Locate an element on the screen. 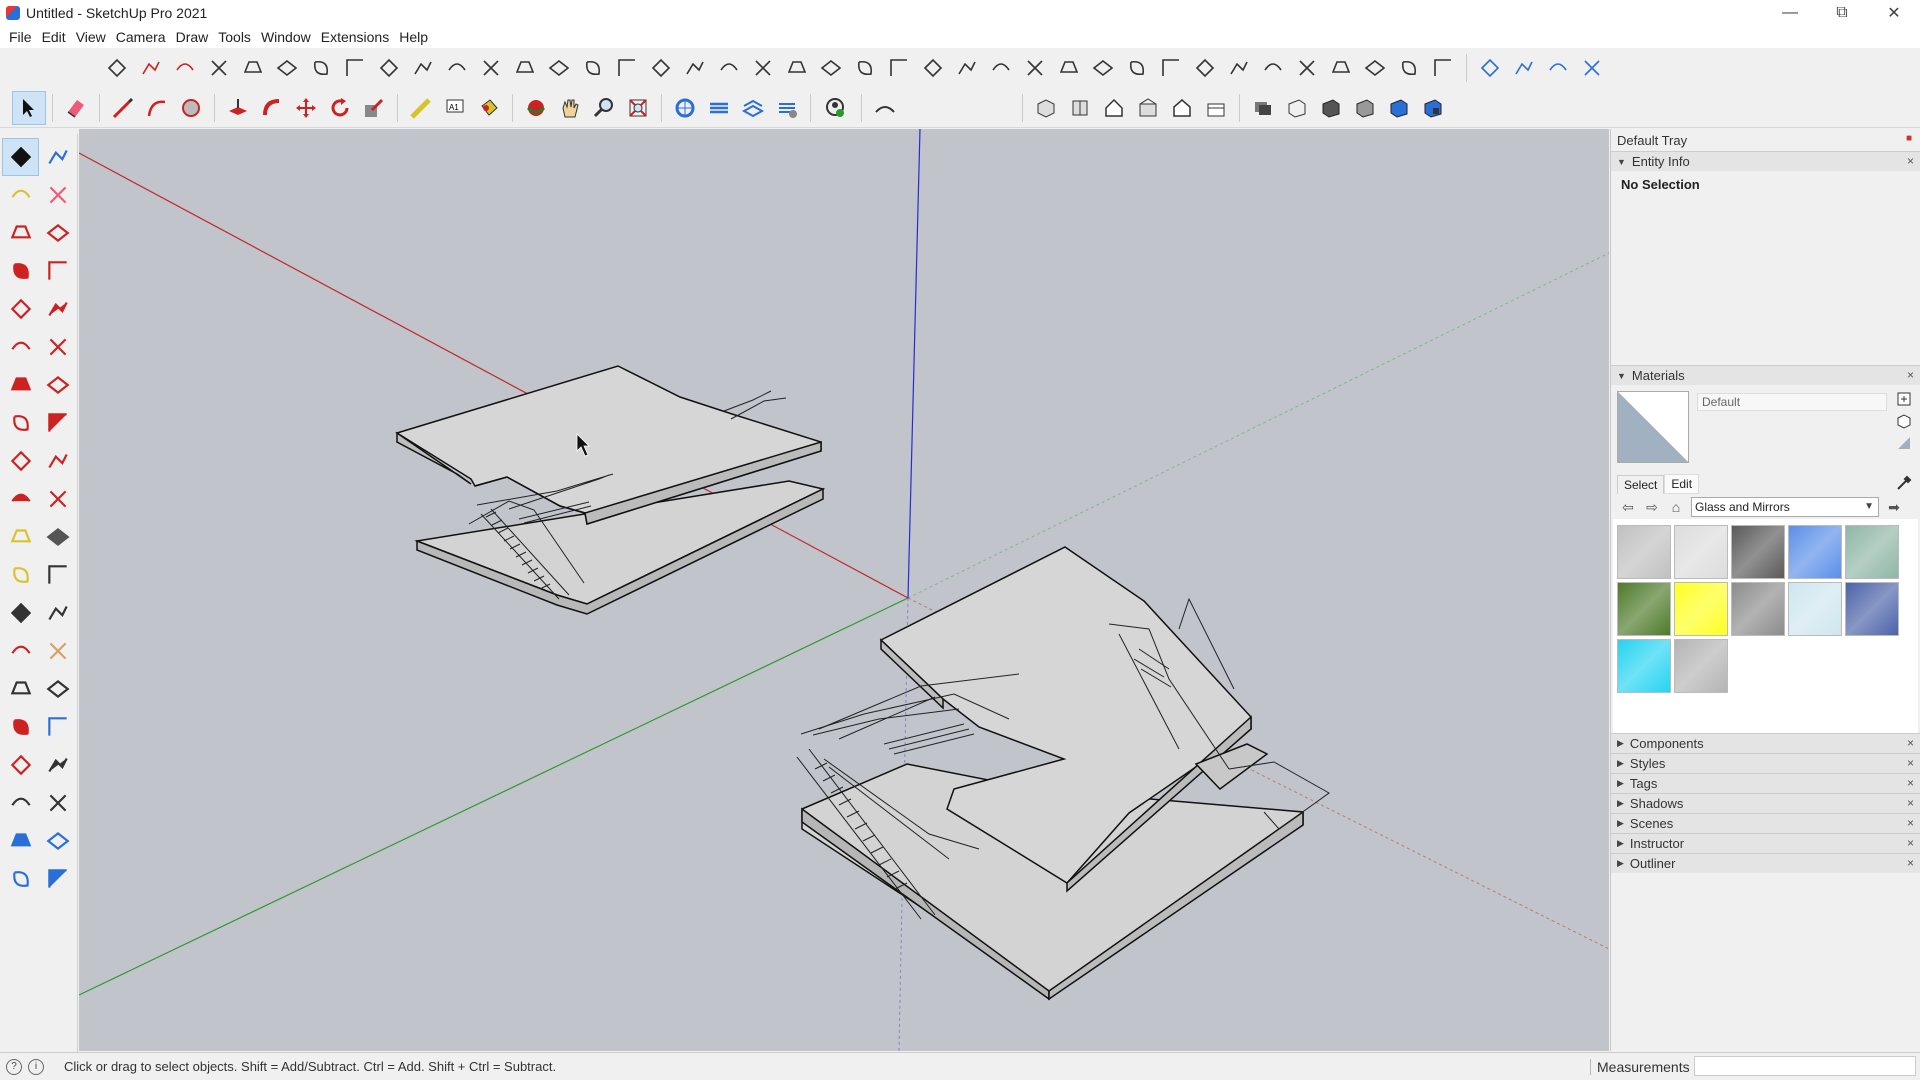 The height and width of the screenshot is (1080, 1920). eraser-tool-icon is located at coordinates (57, 195).